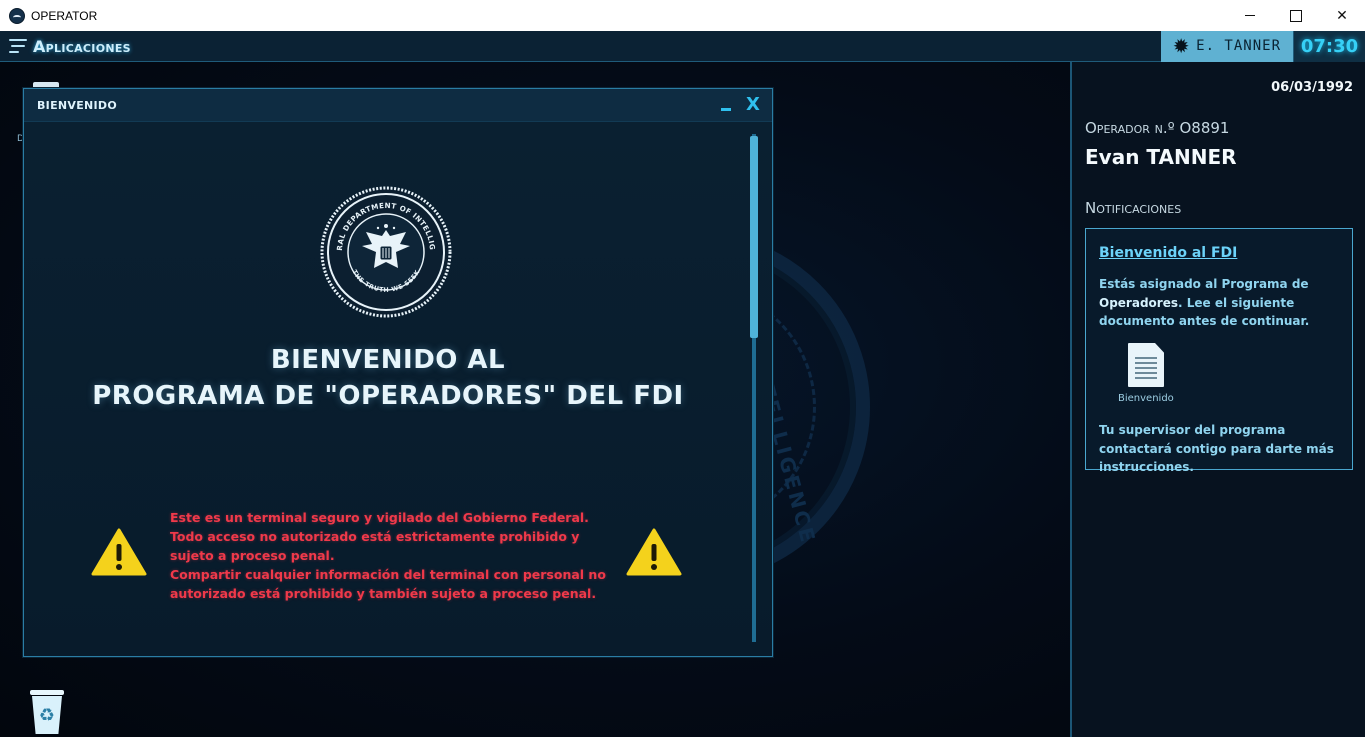 This screenshot has height=737, width=1365. I want to click on app-top-bar: Aplicaciones ✹ E. TANNER 07:30, so click(682, 46).